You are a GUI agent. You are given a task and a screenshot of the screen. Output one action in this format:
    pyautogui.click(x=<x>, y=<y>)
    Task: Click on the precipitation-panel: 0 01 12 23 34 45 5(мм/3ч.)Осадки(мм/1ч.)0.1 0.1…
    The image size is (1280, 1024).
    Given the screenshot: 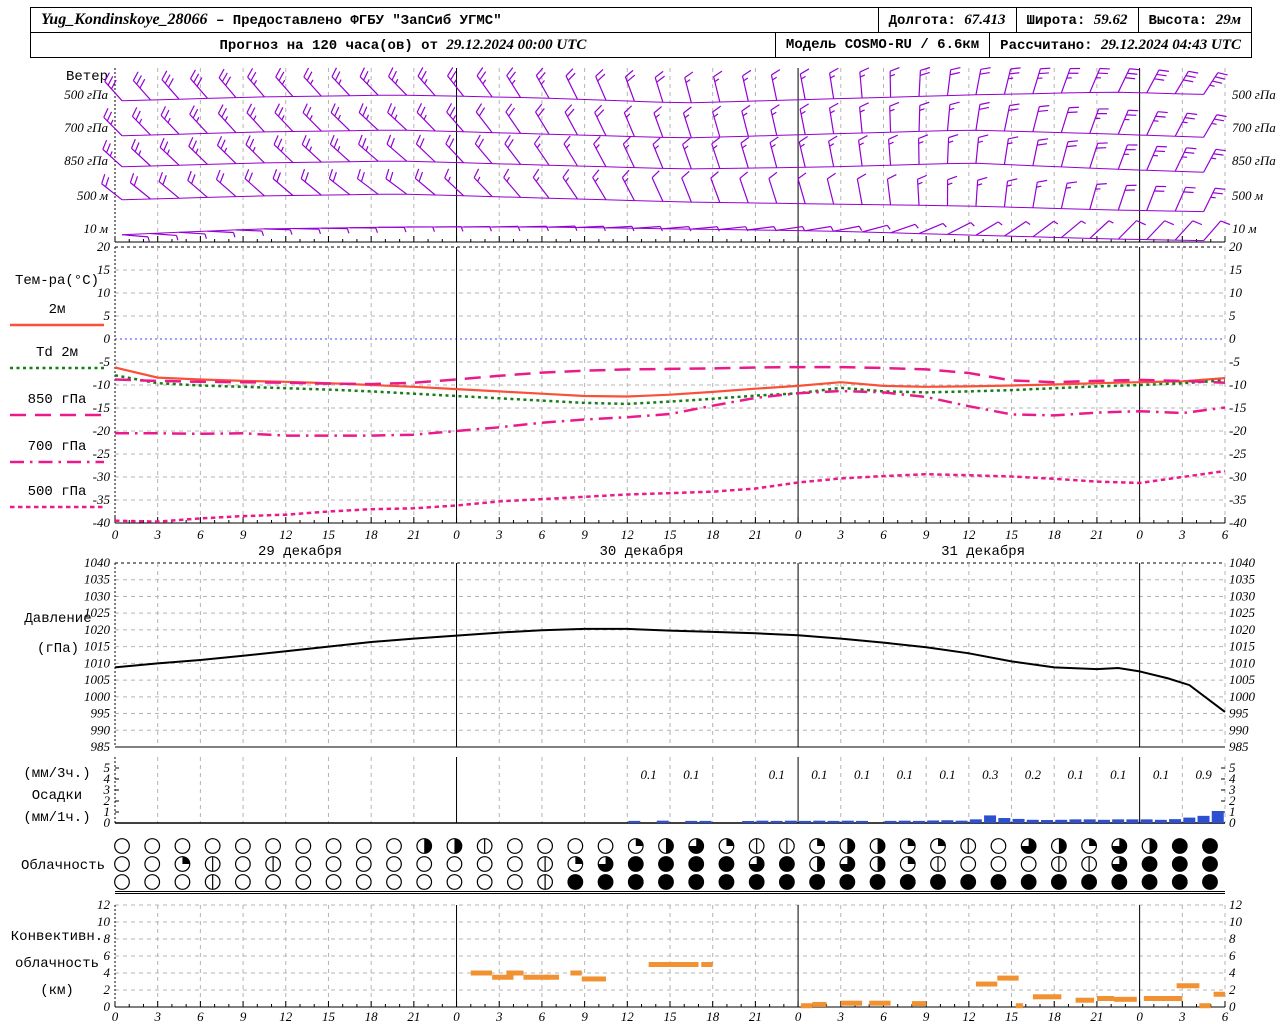 What is the action you would take?
    pyautogui.click(x=629, y=793)
    